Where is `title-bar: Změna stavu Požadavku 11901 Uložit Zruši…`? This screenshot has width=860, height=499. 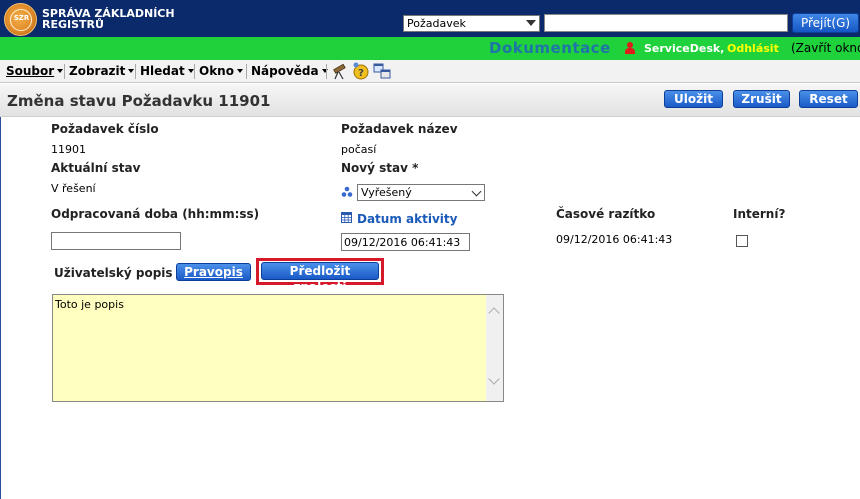 title-bar: Změna stavu Požadavku 11901 Uložit Zruši… is located at coordinates (430, 100).